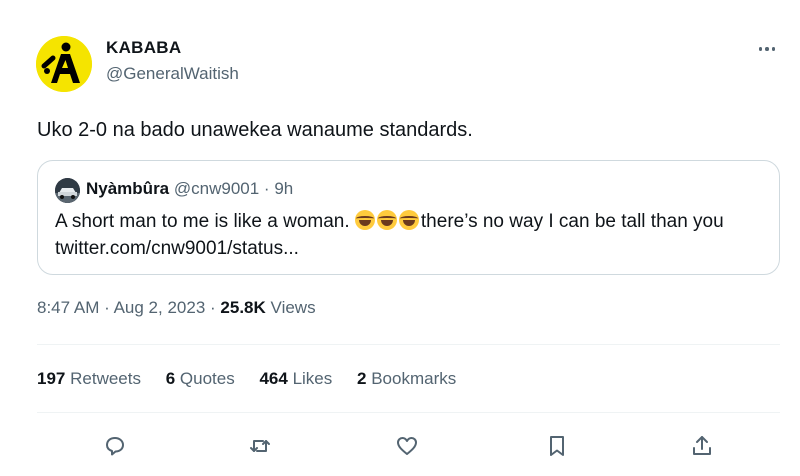 This screenshot has height=476, width=800. I want to click on bookmarks-label: Bookmarks, so click(414, 378).